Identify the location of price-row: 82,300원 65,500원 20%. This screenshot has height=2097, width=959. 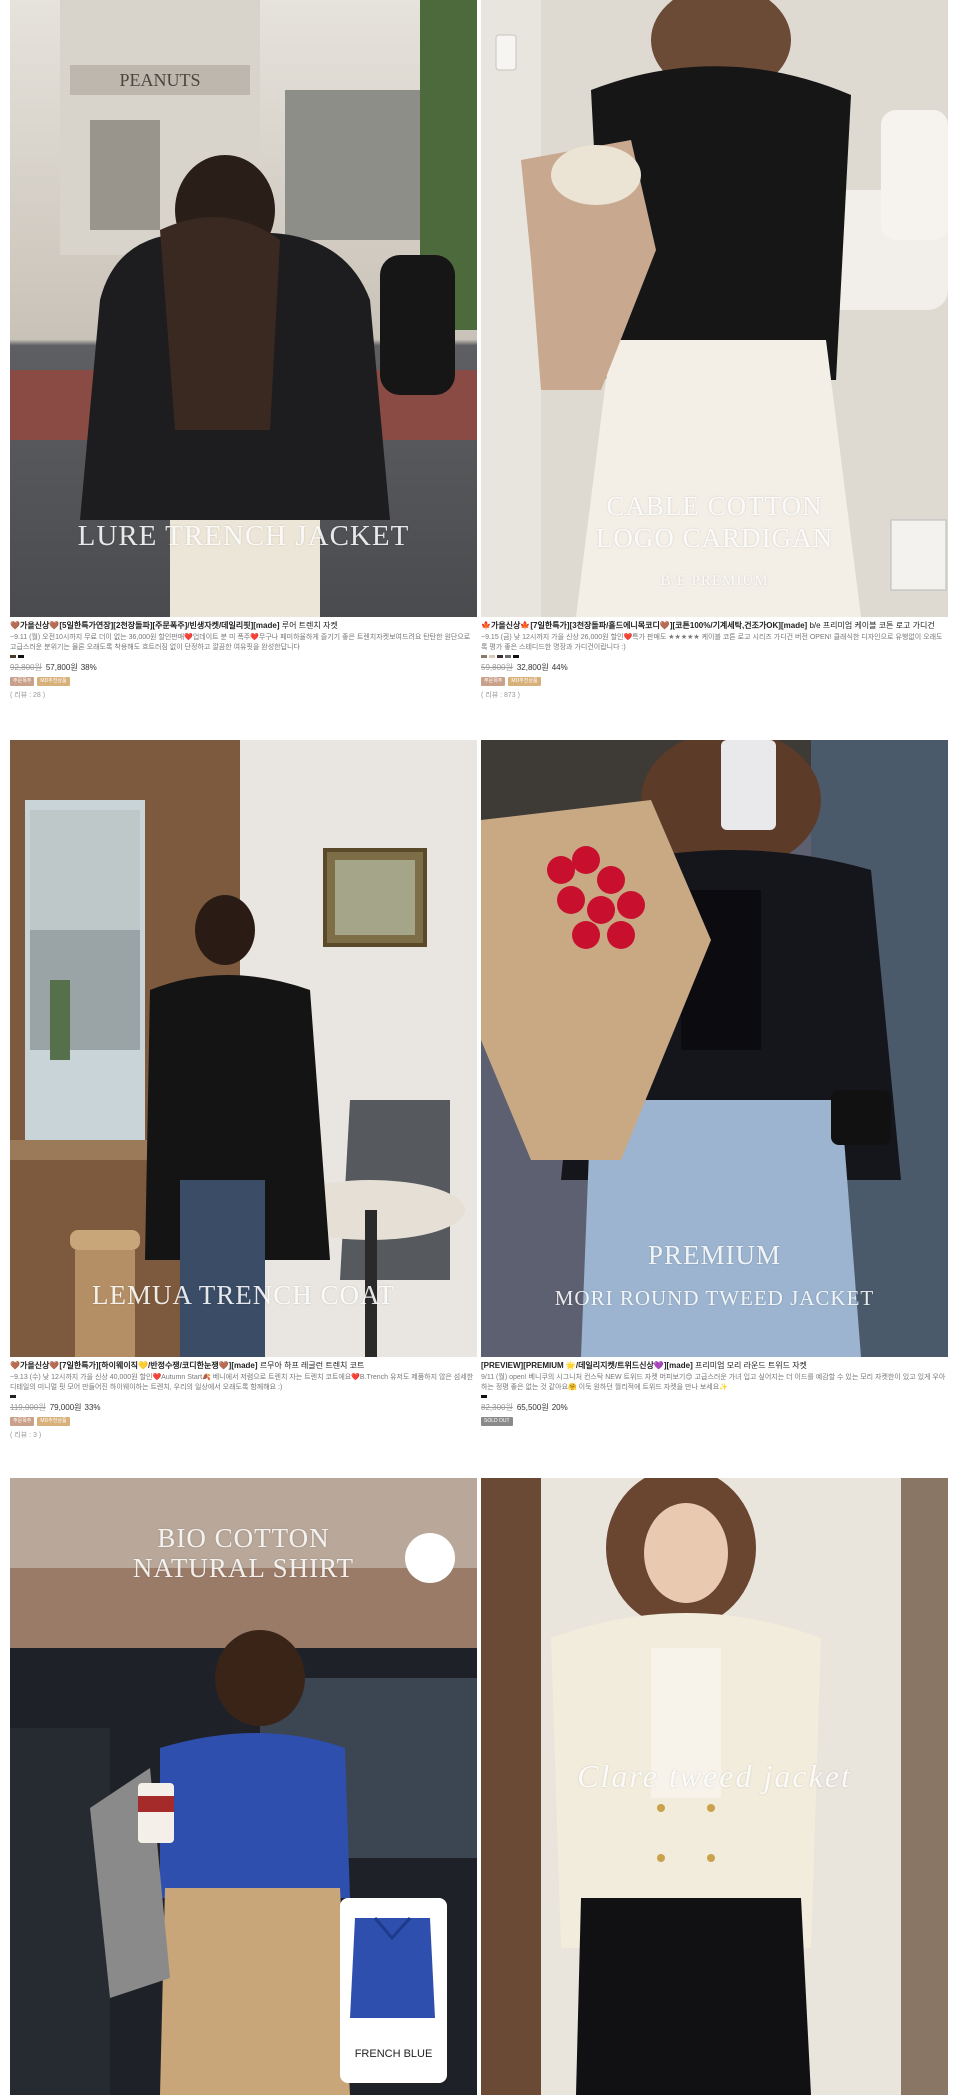
(714, 1407).